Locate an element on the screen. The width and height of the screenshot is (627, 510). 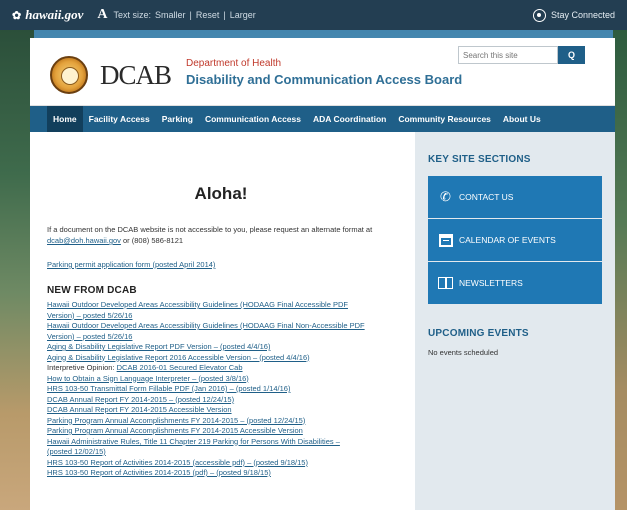
nav-parking: Parking is located at coordinates (177, 119).